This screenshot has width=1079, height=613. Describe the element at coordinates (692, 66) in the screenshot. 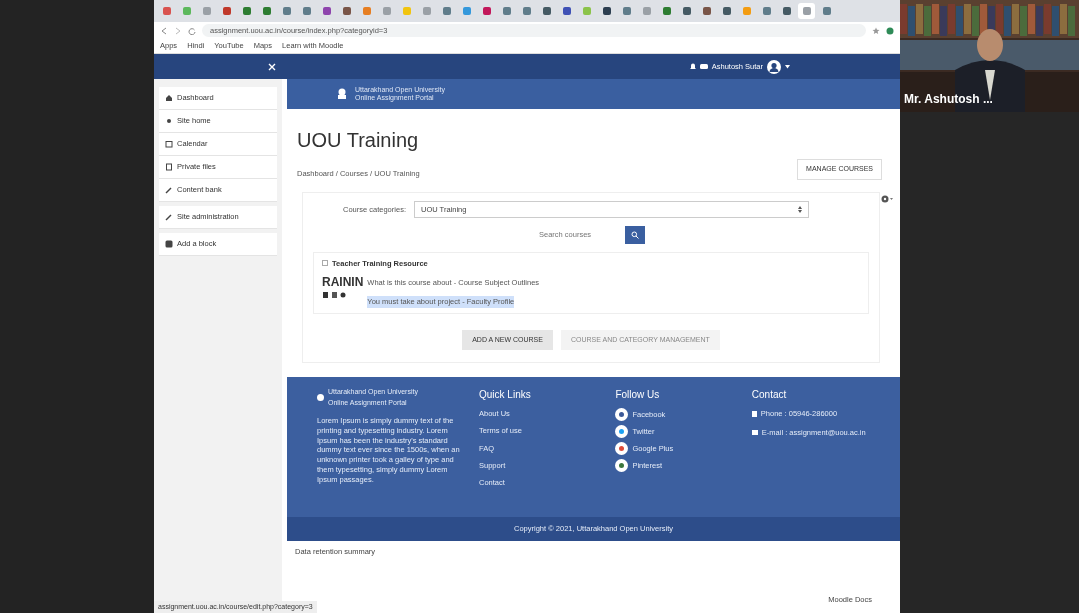

I see `bell-icon` at that location.